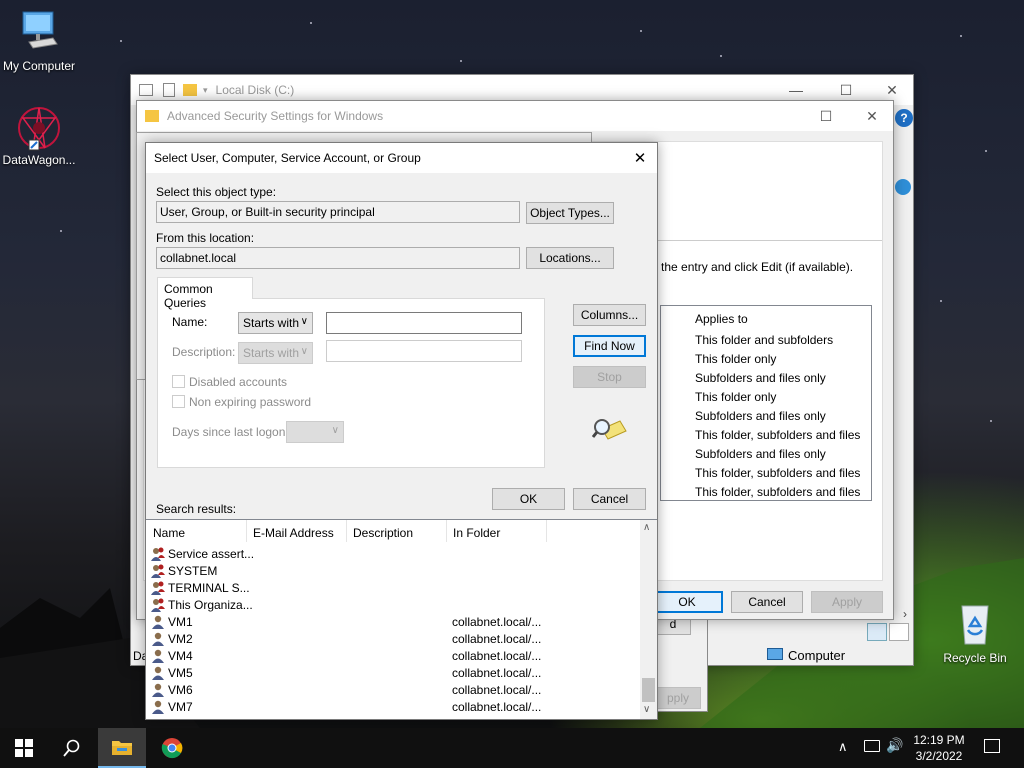  I want to click on properties-icon, so click(169, 90).